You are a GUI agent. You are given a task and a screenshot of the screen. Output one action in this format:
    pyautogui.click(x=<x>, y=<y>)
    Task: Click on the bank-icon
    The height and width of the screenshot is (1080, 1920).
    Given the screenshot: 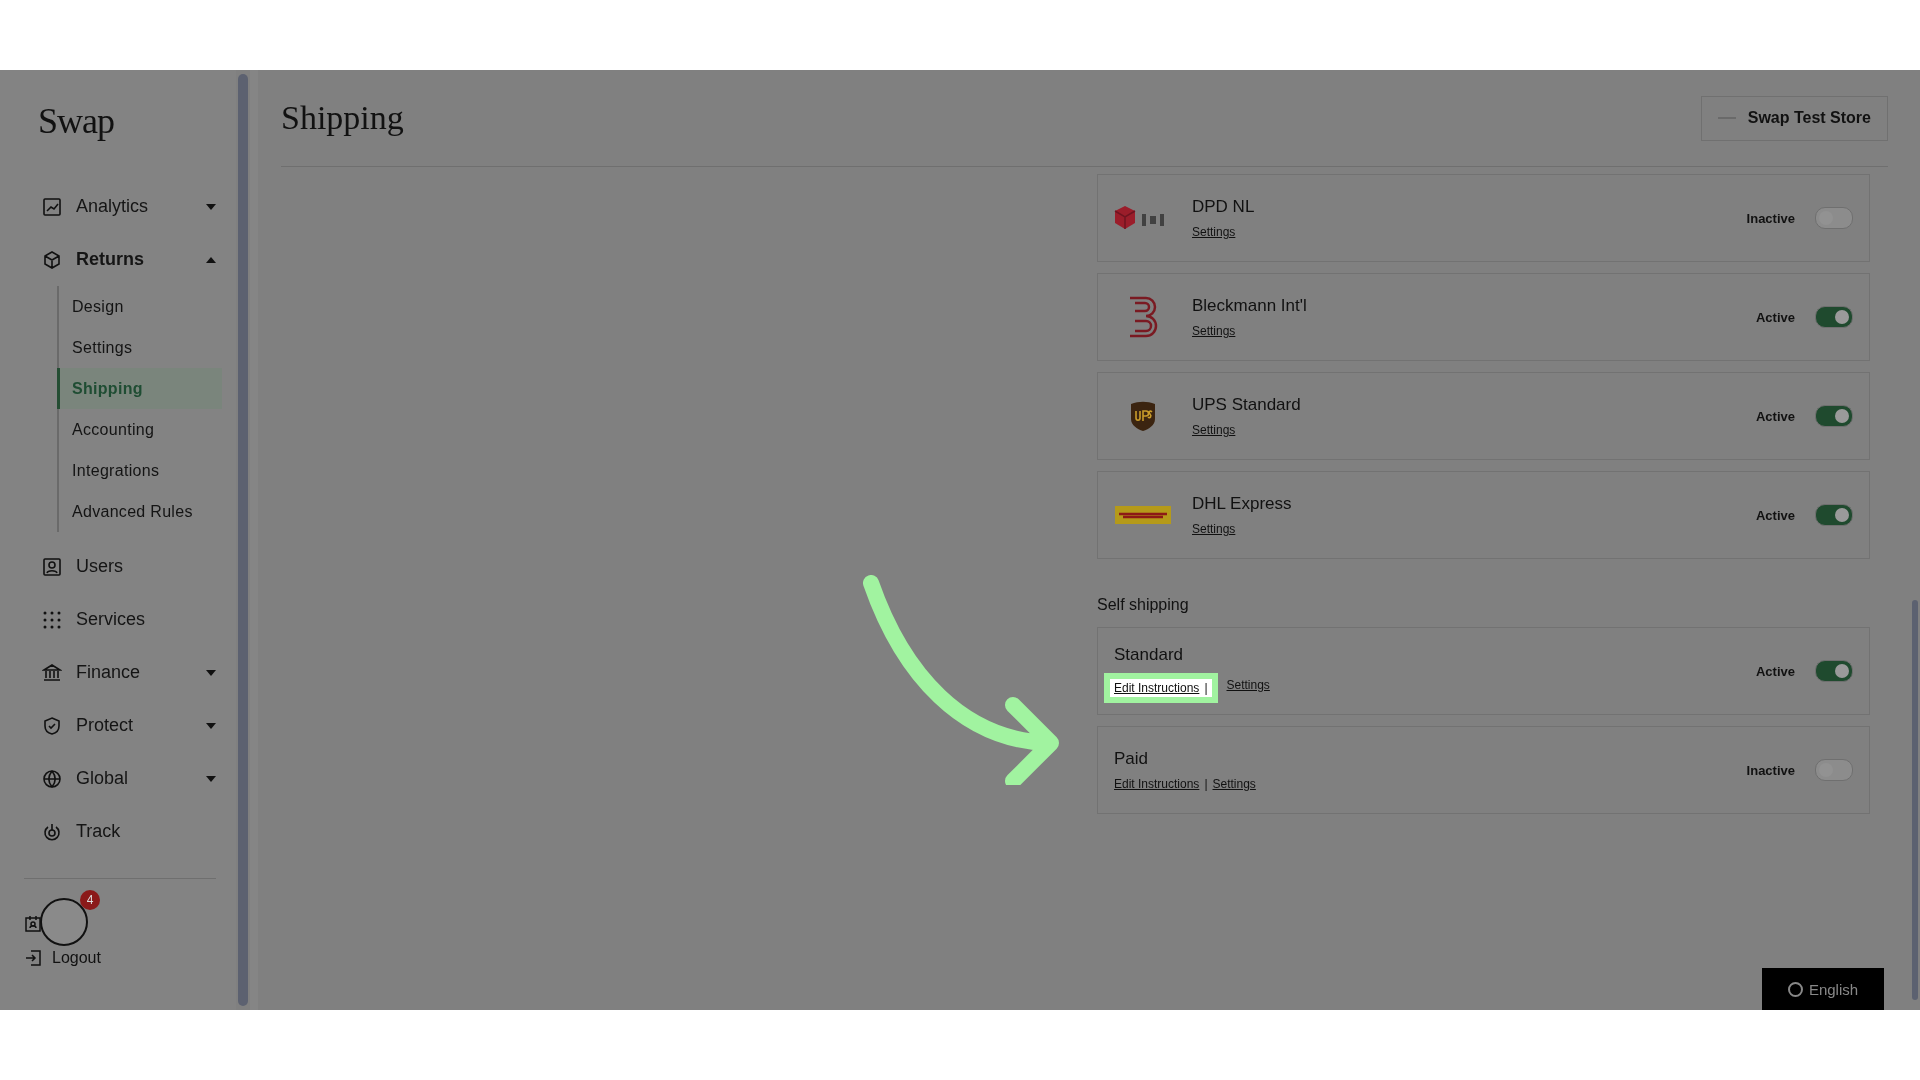 What is the action you would take?
    pyautogui.click(x=52, y=672)
    